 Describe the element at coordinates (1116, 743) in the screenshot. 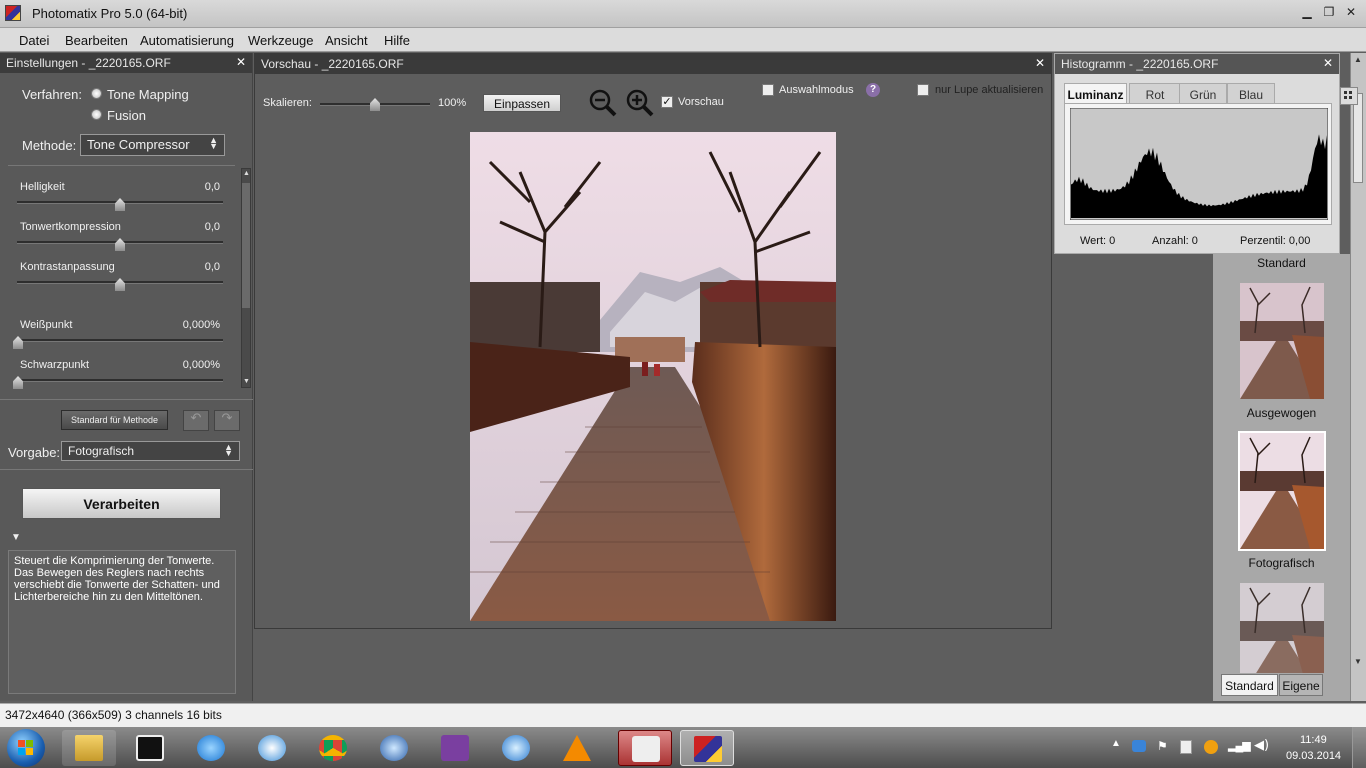

I see `tray-expand-icon: ▲` at that location.